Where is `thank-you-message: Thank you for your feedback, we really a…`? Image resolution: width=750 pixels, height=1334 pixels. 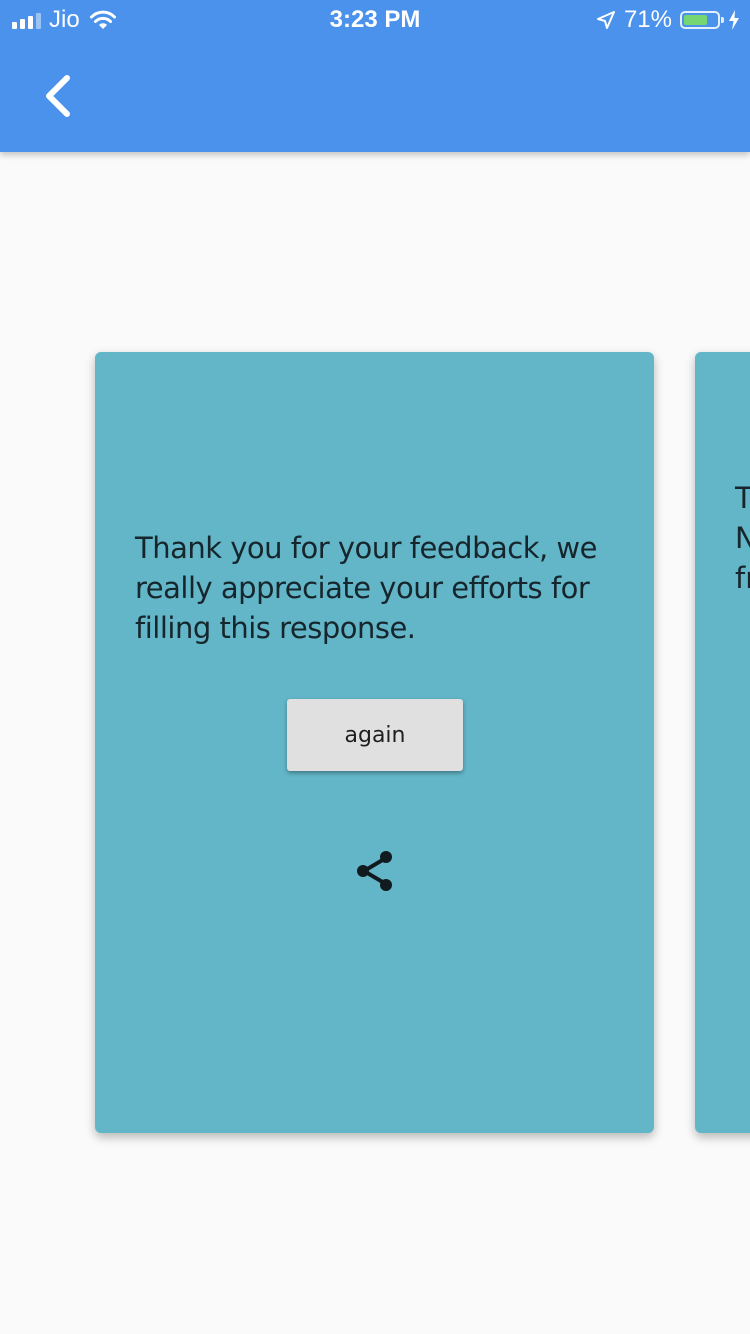 thank-you-message: Thank you for your feedback, we really a… is located at coordinates (366, 588).